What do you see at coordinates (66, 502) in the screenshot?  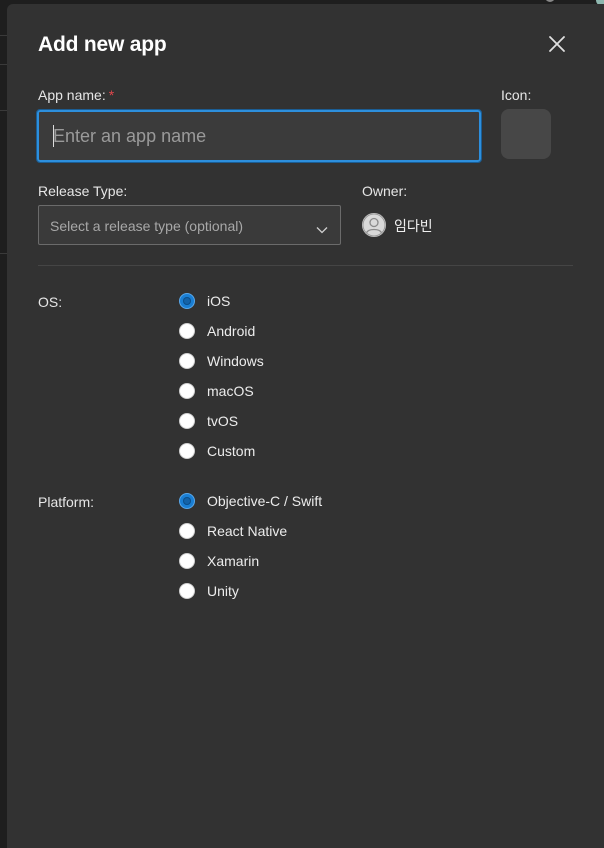 I see `platform-label: Platform:` at bounding box center [66, 502].